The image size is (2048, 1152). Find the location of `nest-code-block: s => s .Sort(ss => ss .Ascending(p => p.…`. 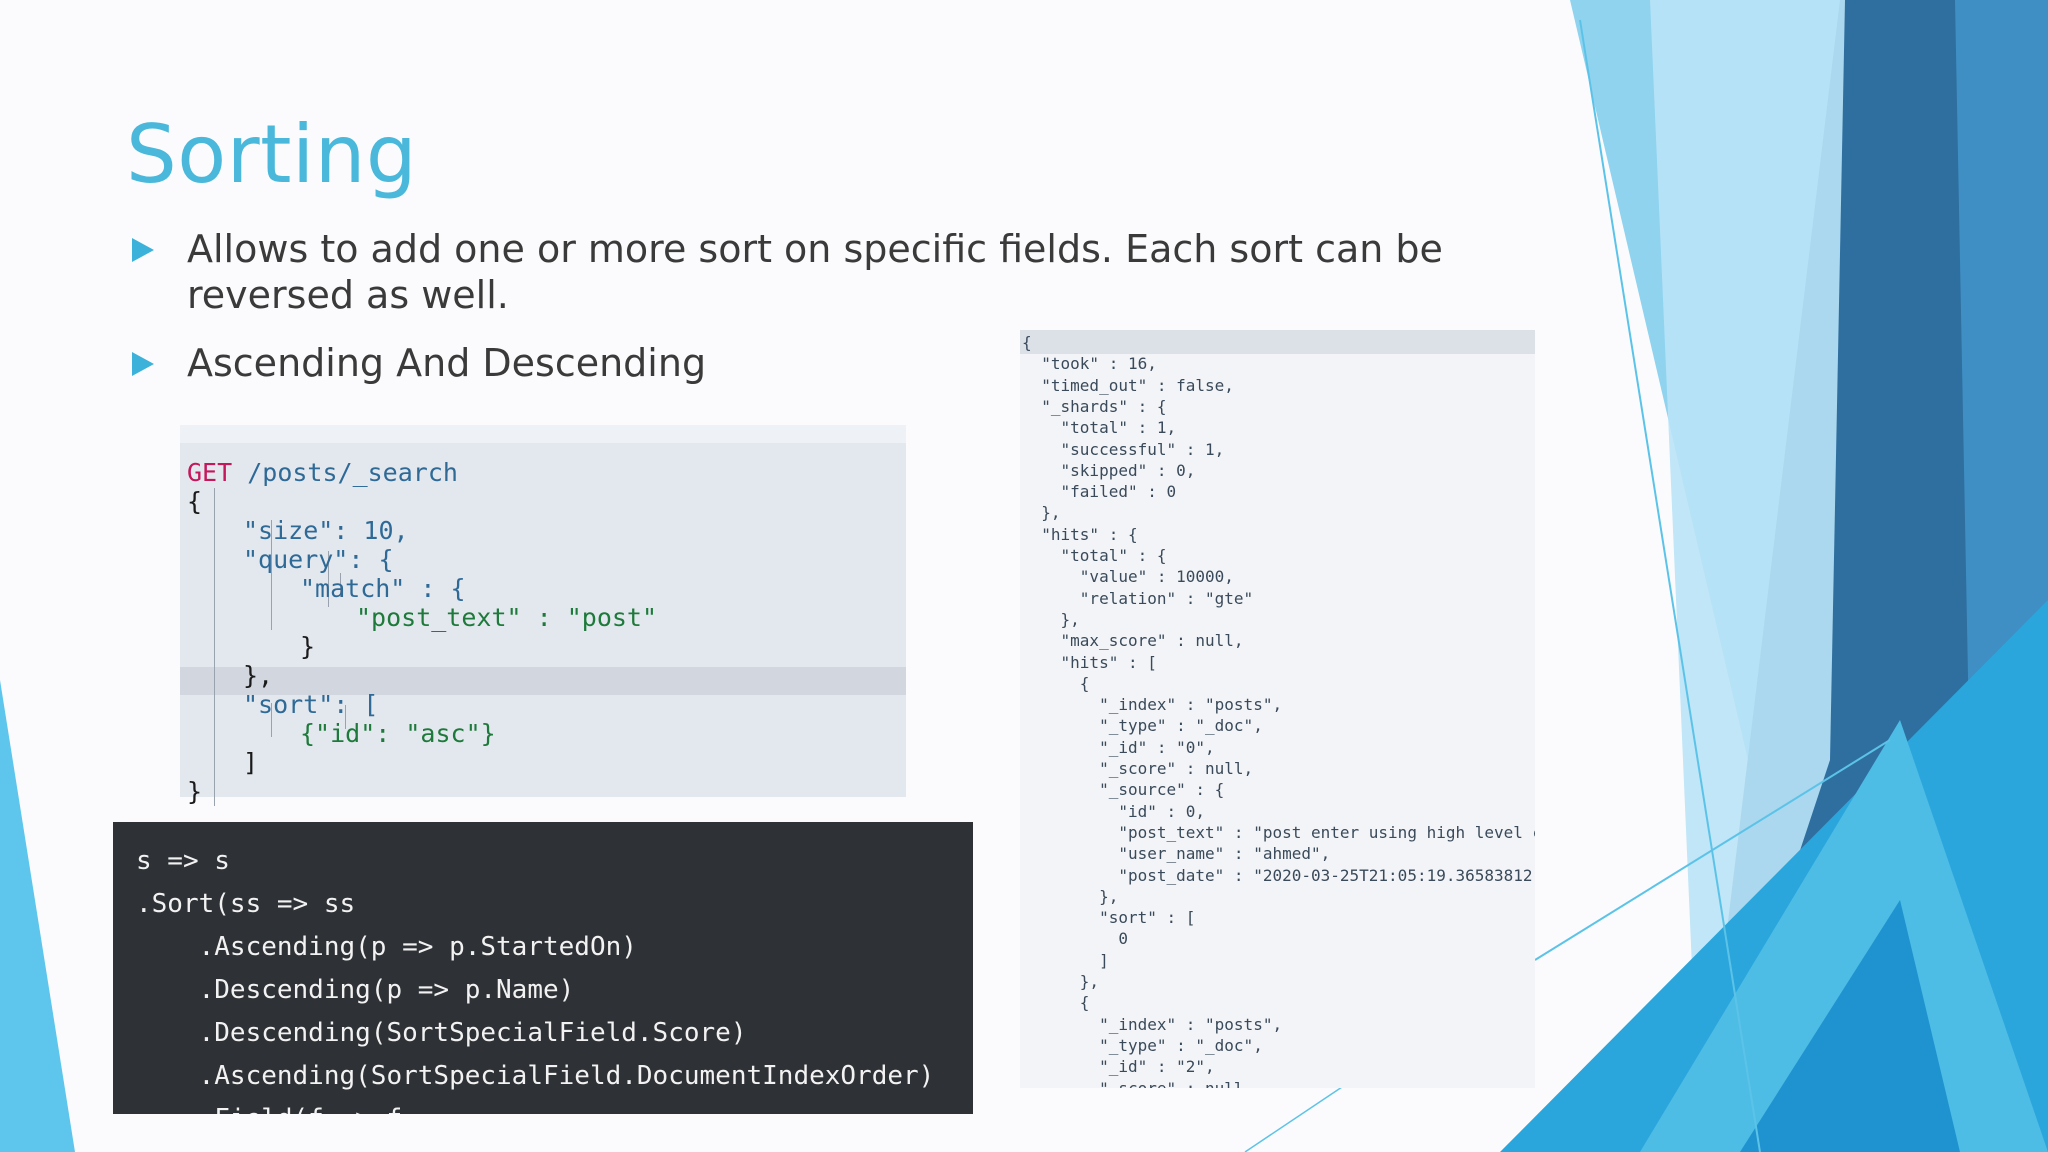

nest-code-block: s => s .Sort(ss => ss .Ascending(p => p.… is located at coordinates (543, 968).